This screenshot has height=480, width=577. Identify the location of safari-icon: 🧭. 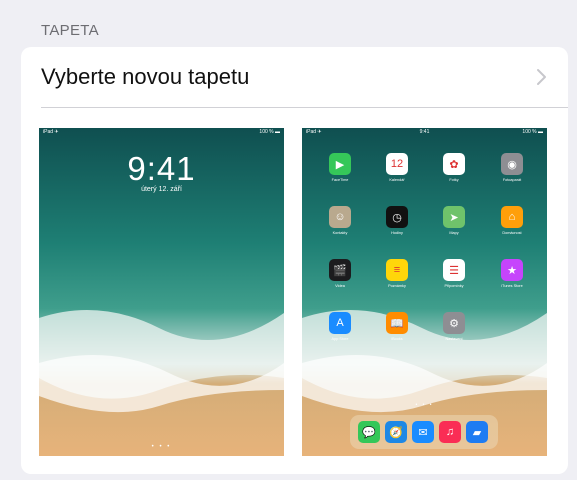
(396, 432).